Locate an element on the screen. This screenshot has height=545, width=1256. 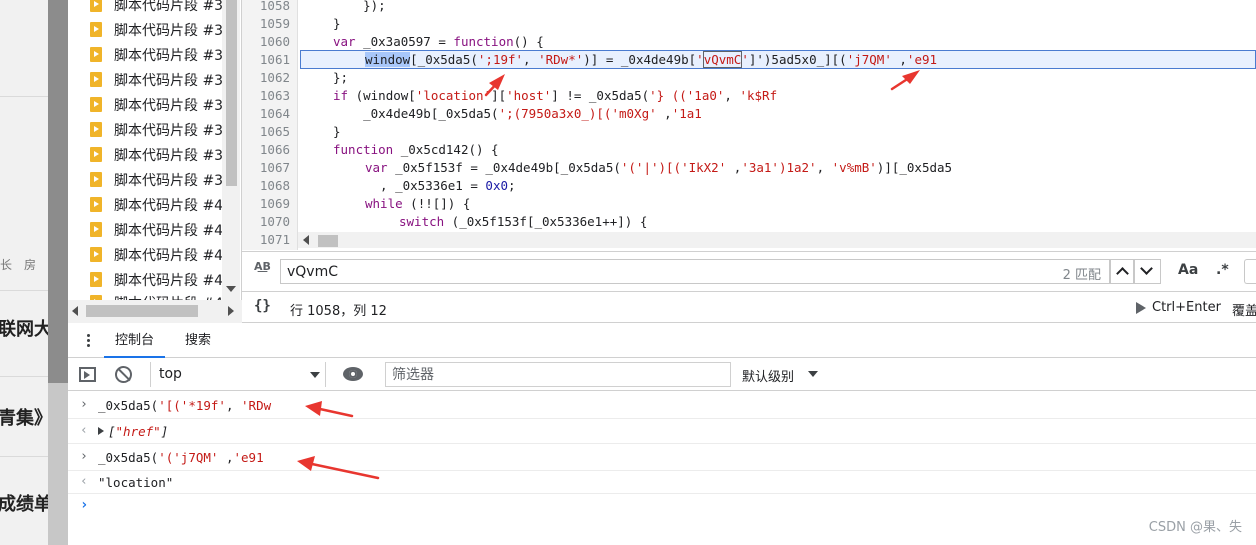
match-count: 2 匹配 is located at coordinates (1081, 275).